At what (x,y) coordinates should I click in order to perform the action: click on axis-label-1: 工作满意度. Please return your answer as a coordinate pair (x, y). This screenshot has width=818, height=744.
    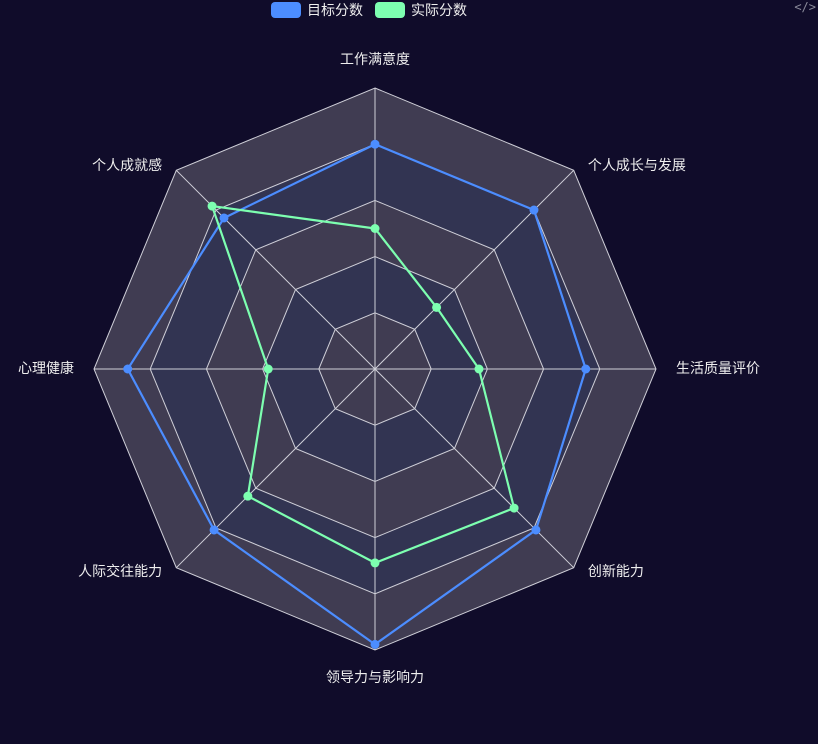
    Looking at the image, I should click on (375, 59).